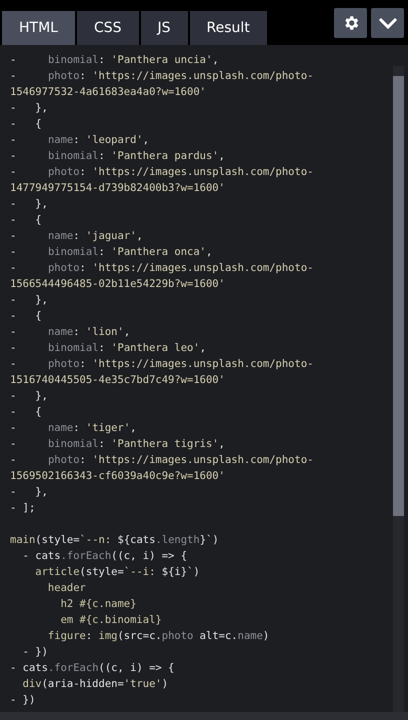 The height and width of the screenshot is (720, 408). Describe the element at coordinates (80, 140) in the screenshot. I see `code-line: - name: 'leopard',` at that location.